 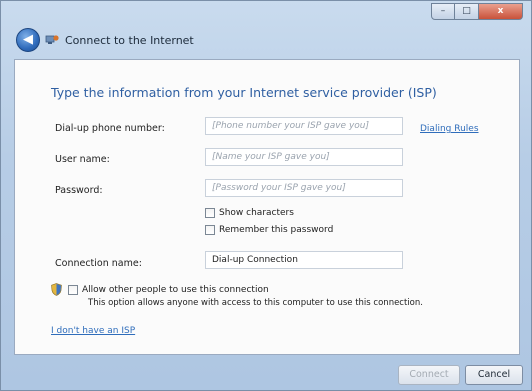 What do you see at coordinates (266, 41) in the screenshot?
I see `navigation-bar: ◀ Connect to the Internet` at bounding box center [266, 41].